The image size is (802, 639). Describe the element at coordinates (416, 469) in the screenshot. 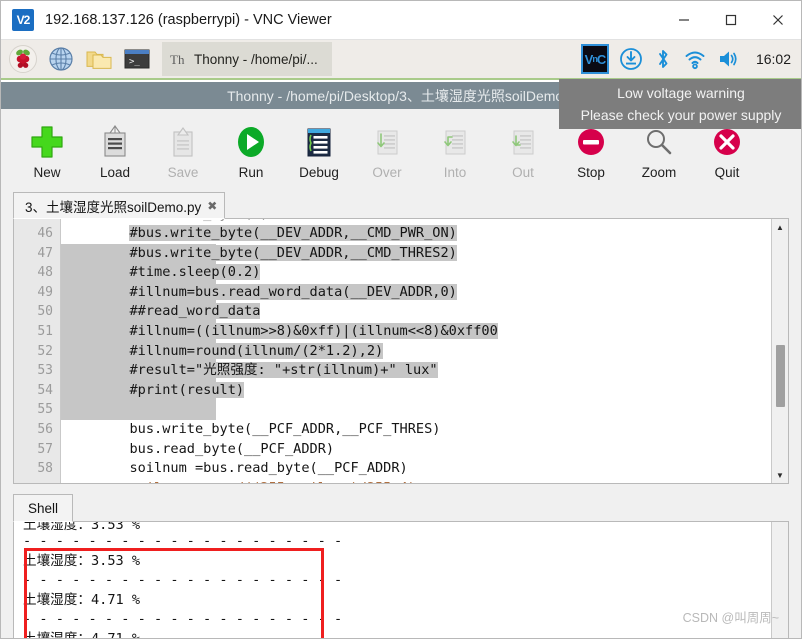

I see `code-line: soilnum =bus.read_byte(__PCF_ADDR)` at that location.